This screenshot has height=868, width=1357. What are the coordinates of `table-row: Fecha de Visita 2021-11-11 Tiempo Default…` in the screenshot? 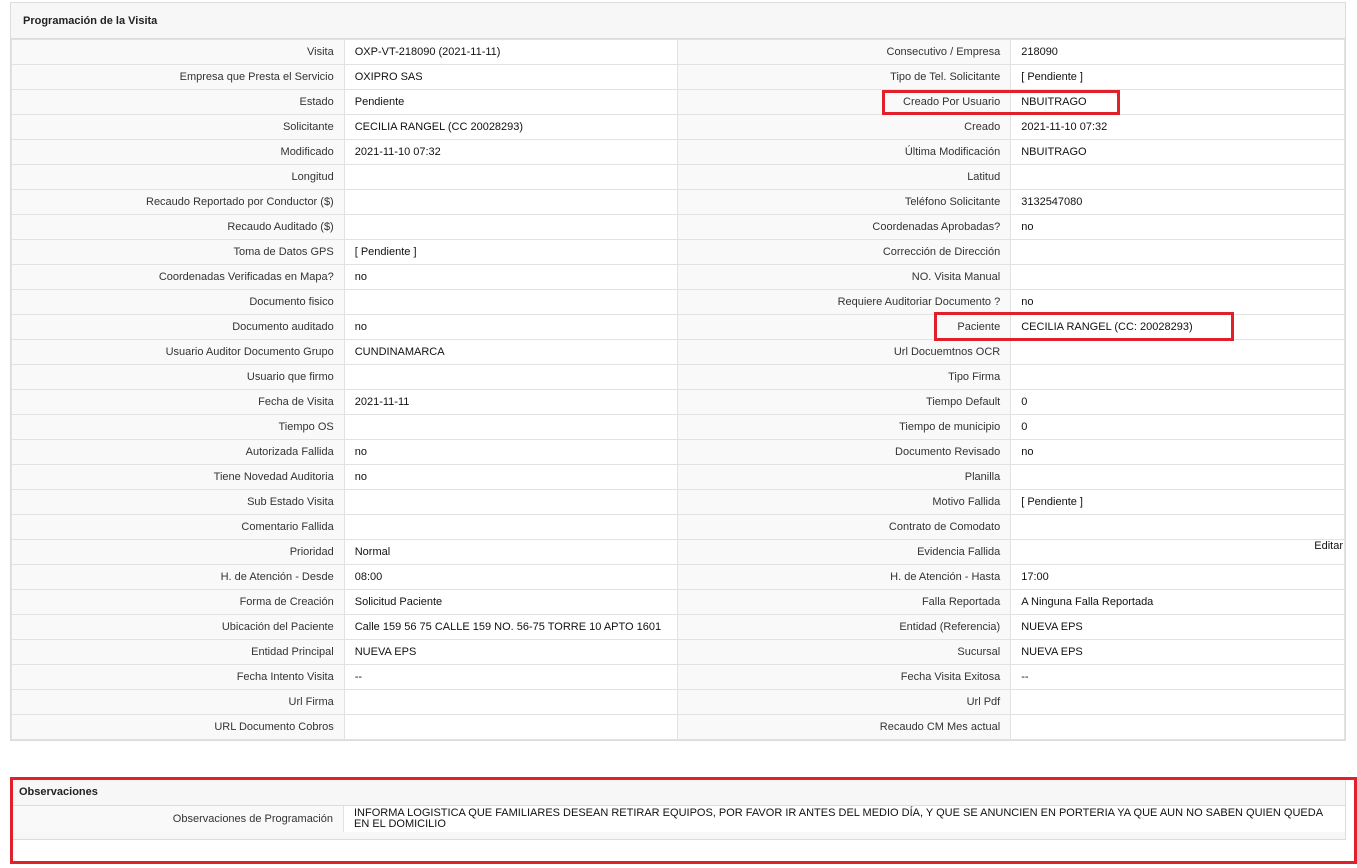 It's located at (678, 402).